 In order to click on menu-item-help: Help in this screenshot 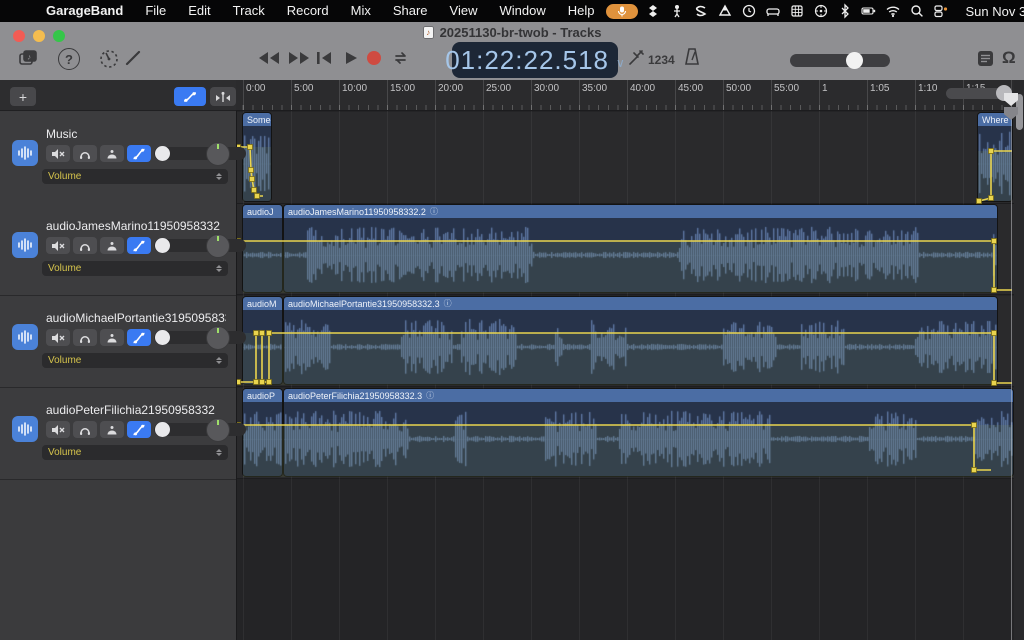, I will do `click(581, 11)`.